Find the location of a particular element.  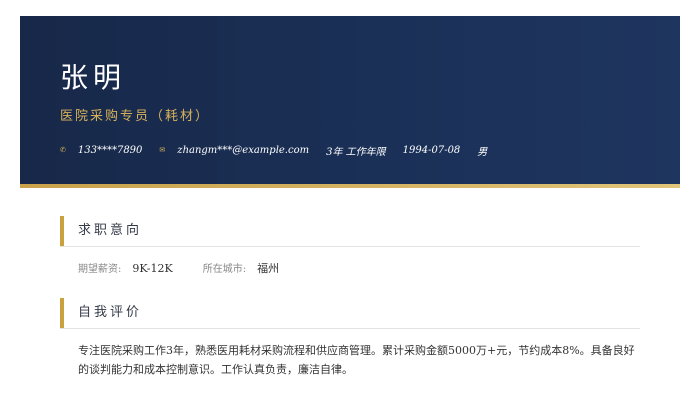

section-header: 求职意向 is located at coordinates (350, 231).